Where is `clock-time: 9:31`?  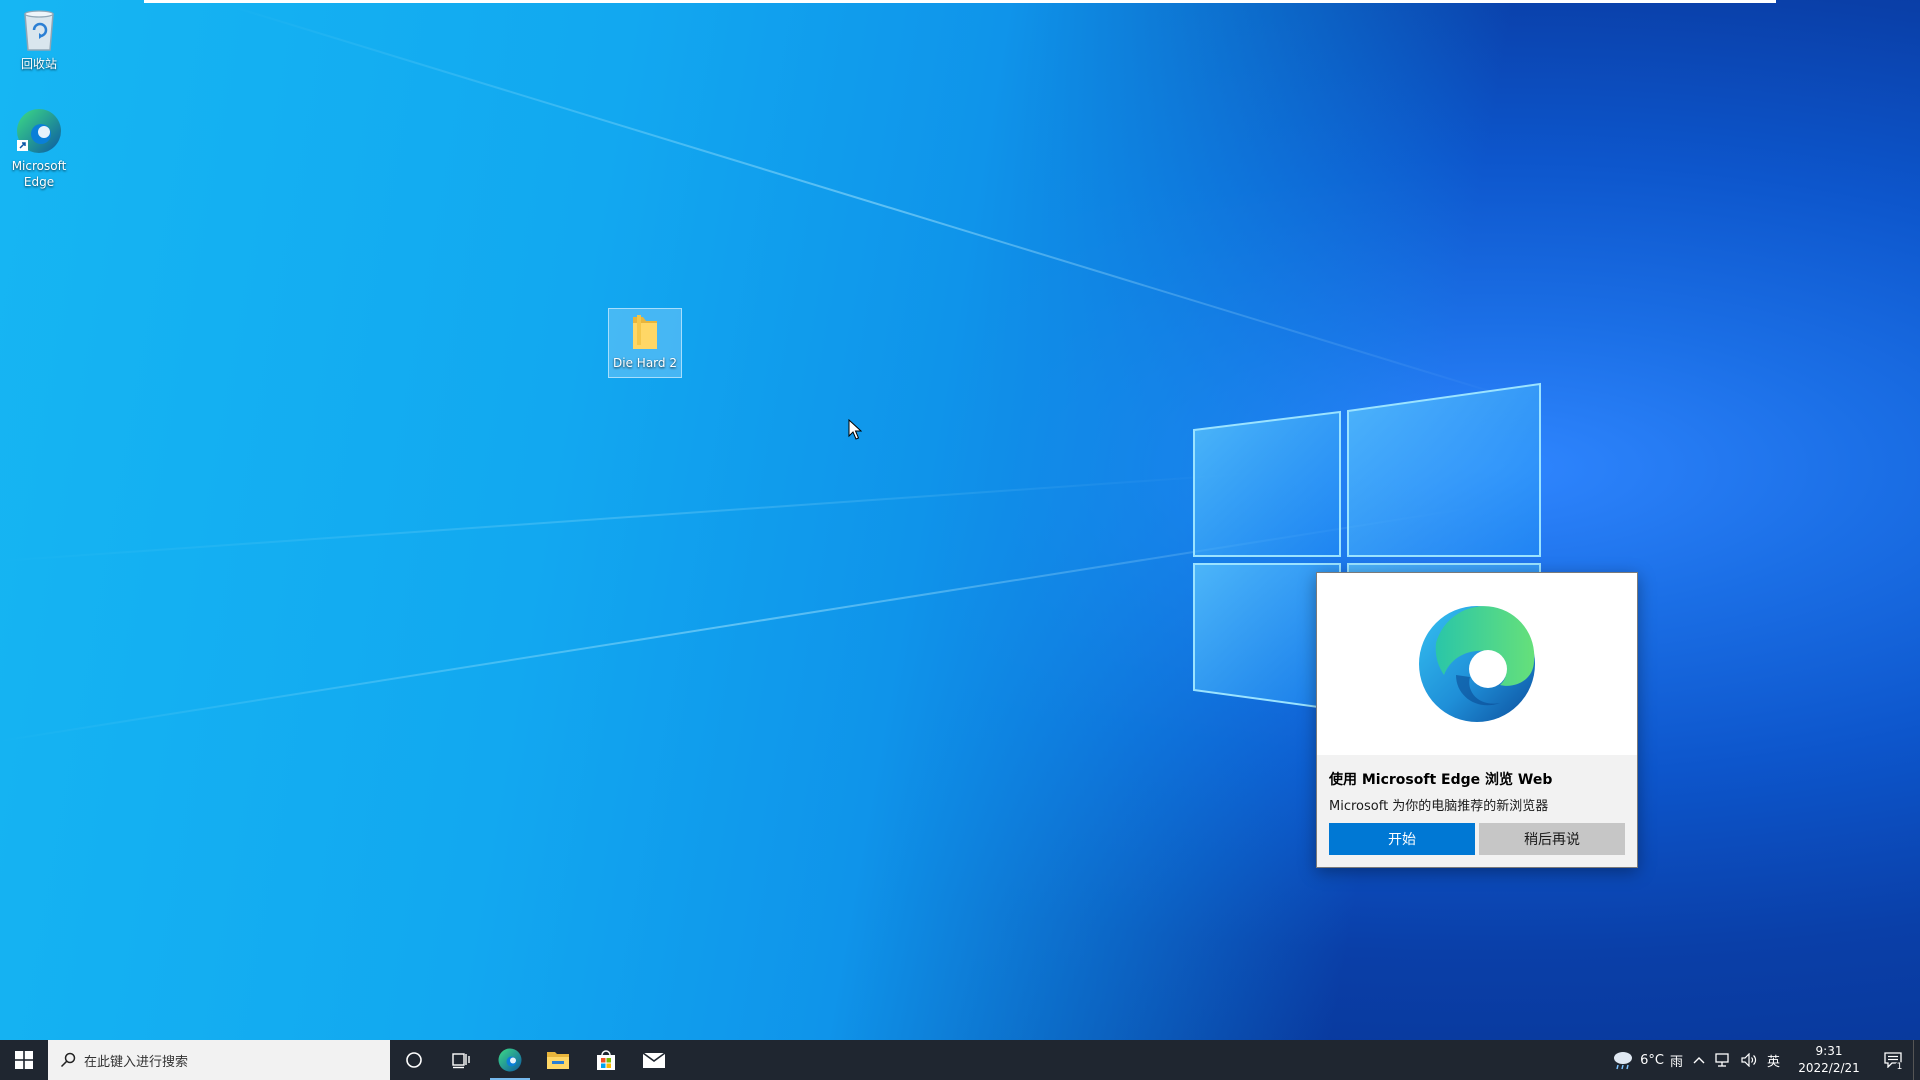
clock-time: 9:31 is located at coordinates (1829, 1051).